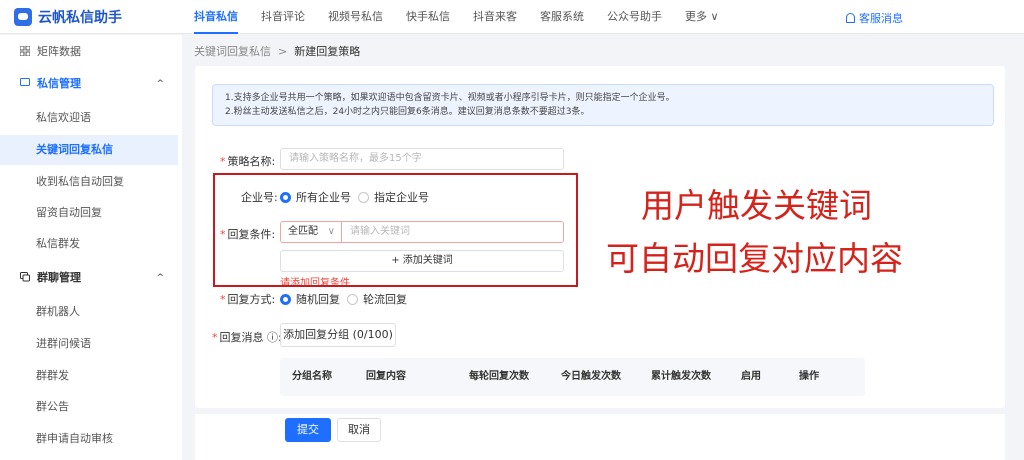 This screenshot has height=460, width=1024. Describe the element at coordinates (355, 17) in the screenshot. I see `nav-tab-video-dm: 视频号私信` at that location.